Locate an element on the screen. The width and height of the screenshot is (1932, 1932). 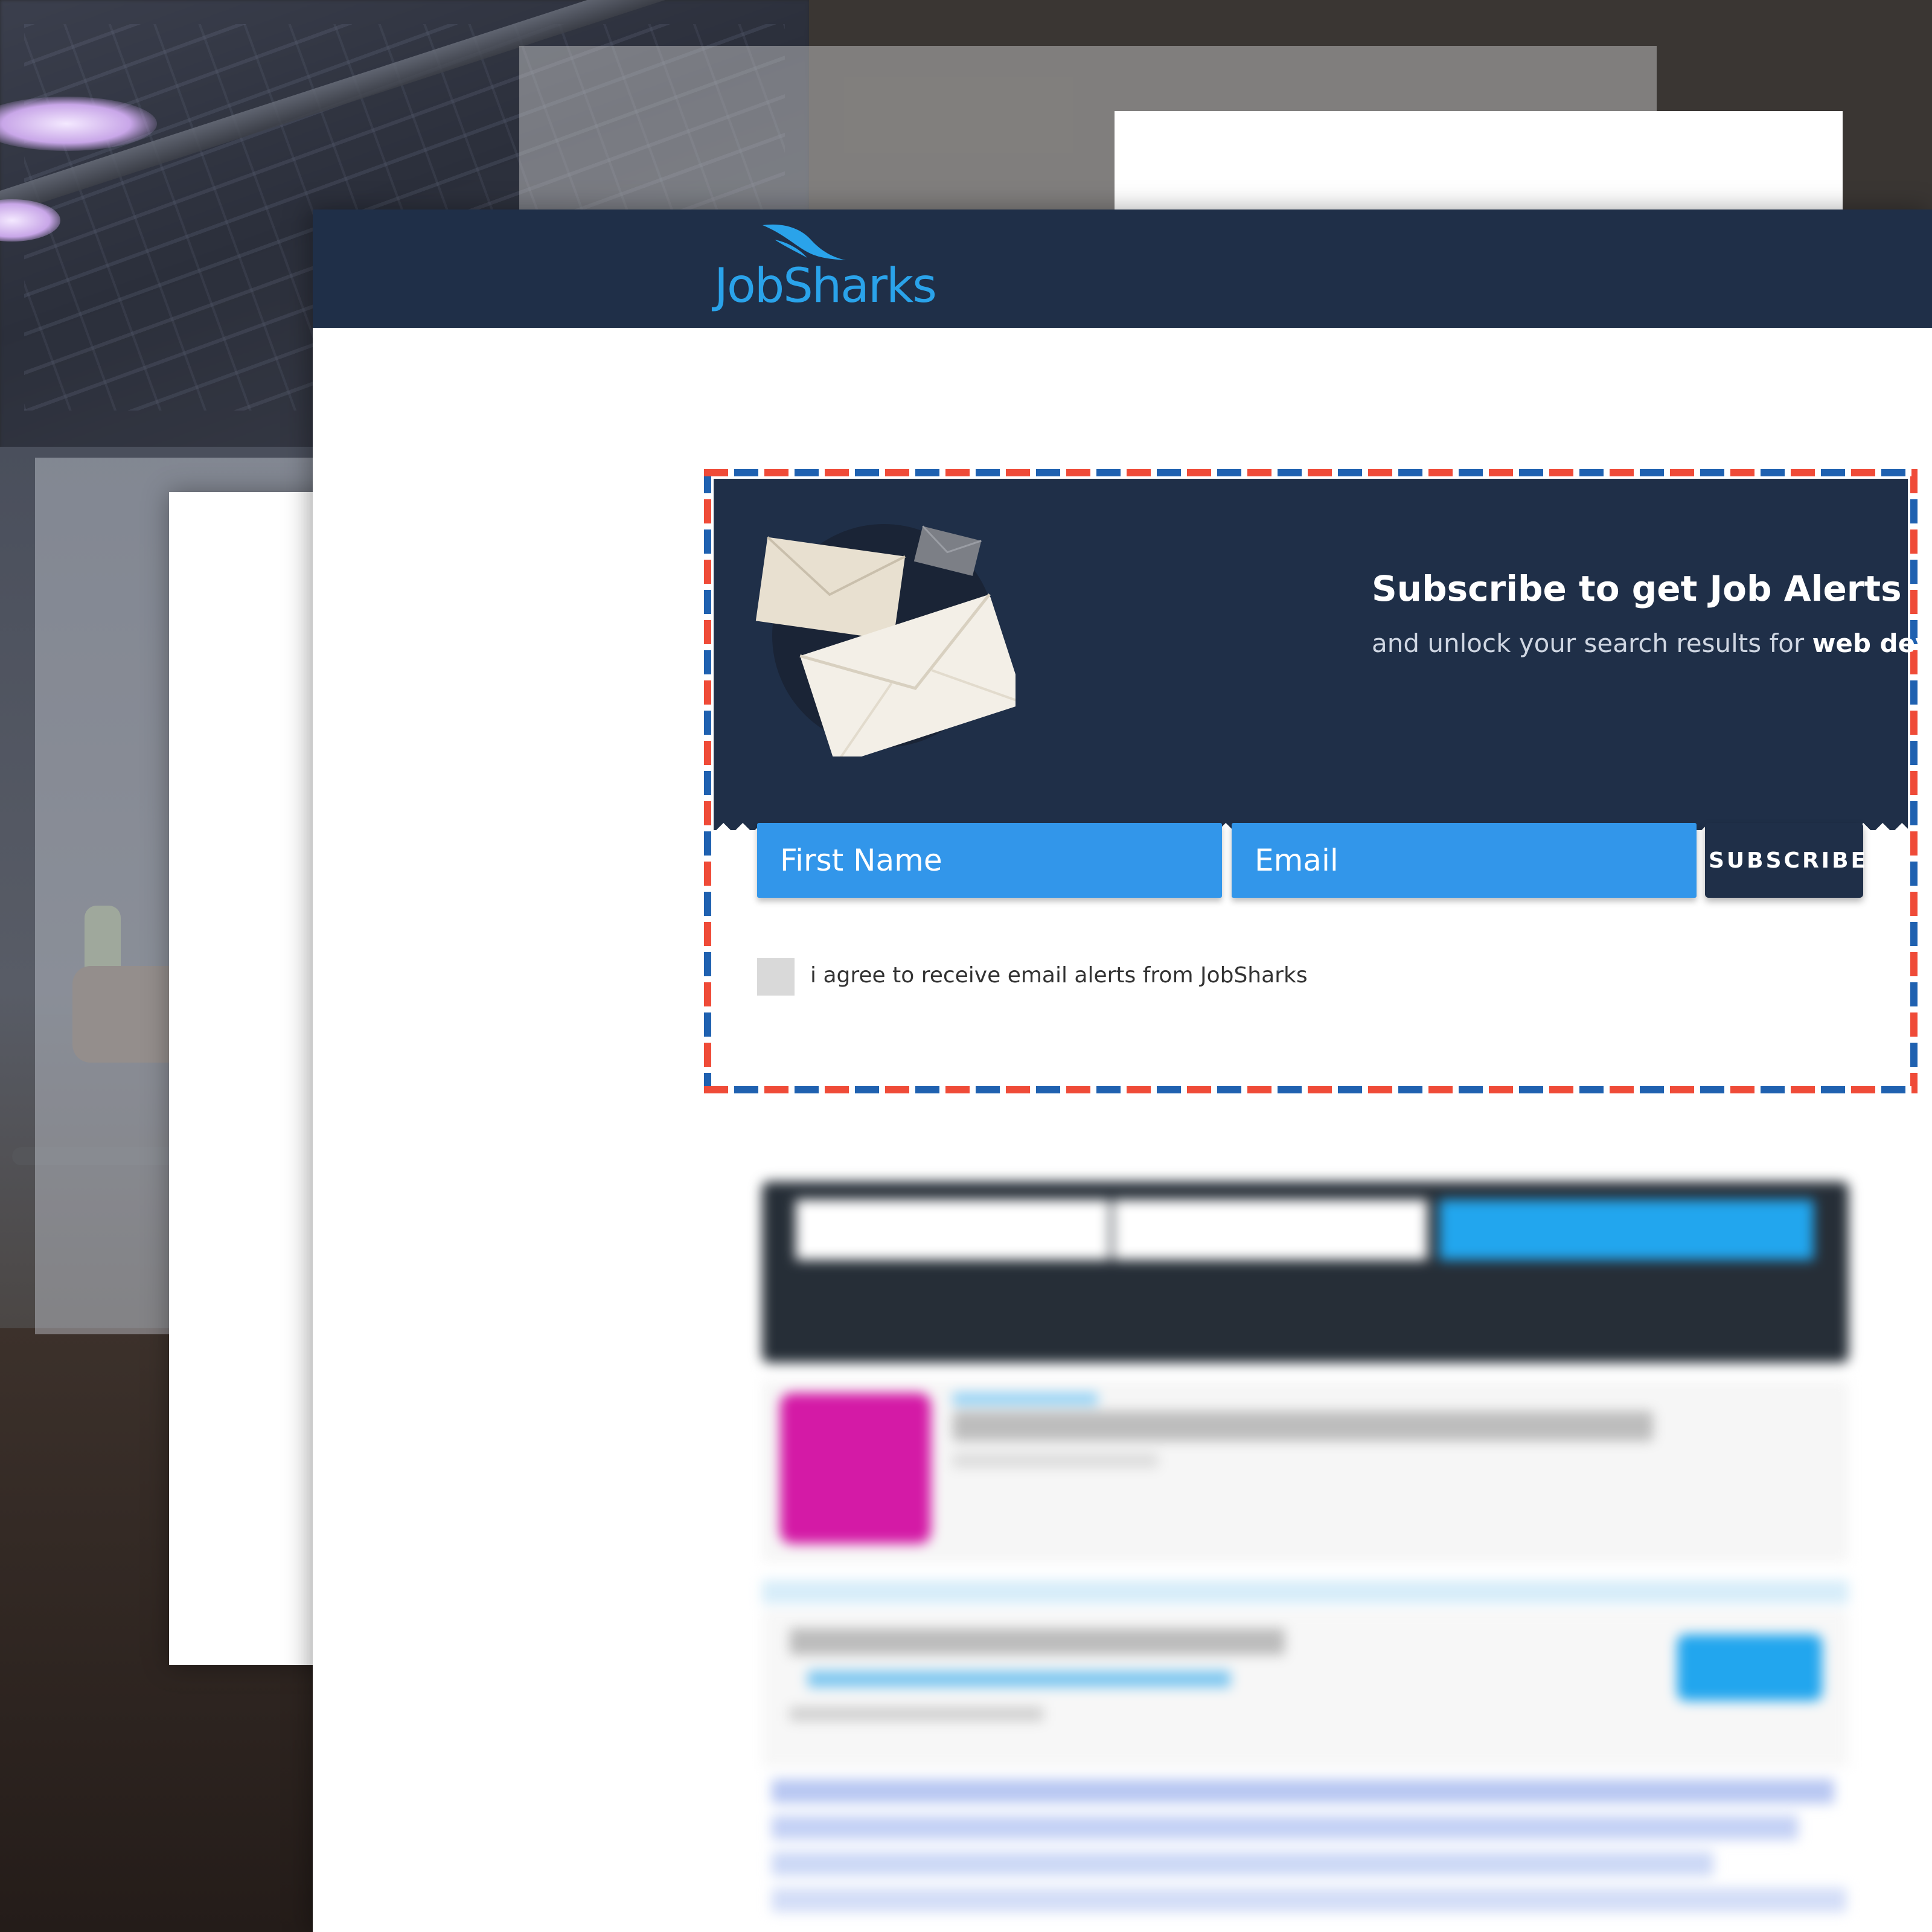
blurred-divider is located at coordinates (1306, 1592).